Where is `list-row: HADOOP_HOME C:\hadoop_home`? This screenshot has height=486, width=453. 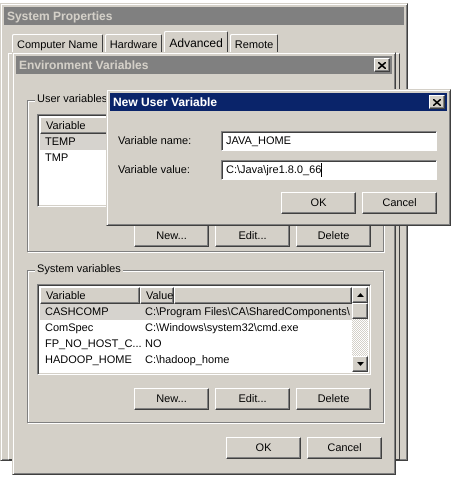 list-row: HADOOP_HOME C:\hadoop_home is located at coordinates (196, 360).